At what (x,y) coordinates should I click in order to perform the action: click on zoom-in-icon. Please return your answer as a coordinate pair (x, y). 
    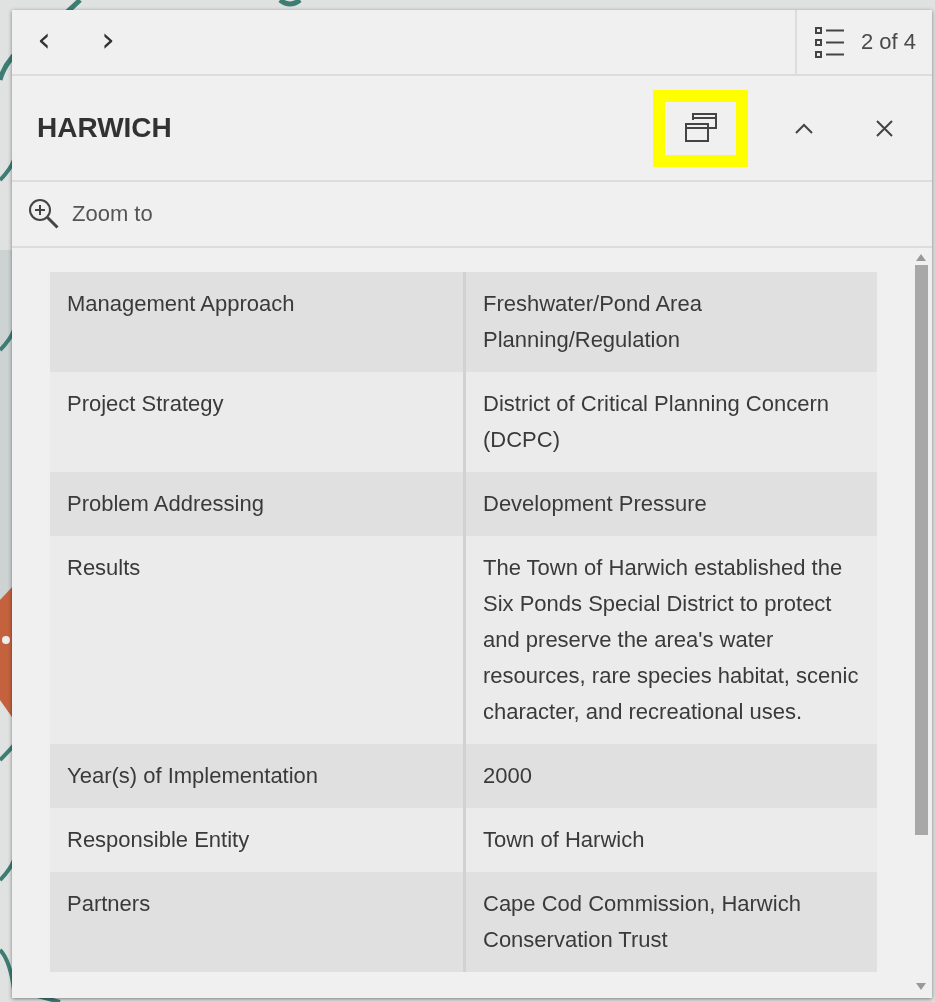
    Looking at the image, I should click on (44, 214).